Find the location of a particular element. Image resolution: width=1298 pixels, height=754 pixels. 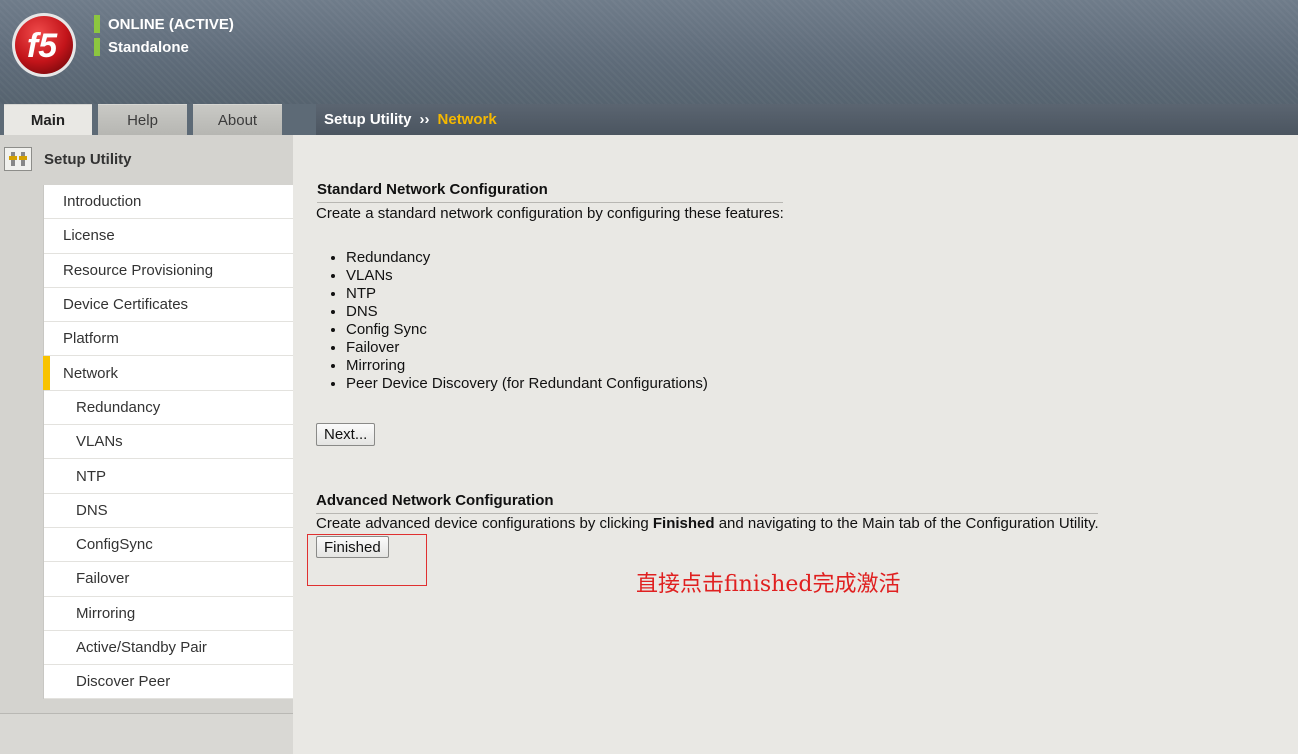

logo-text: f5 is located at coordinates (42, 46).